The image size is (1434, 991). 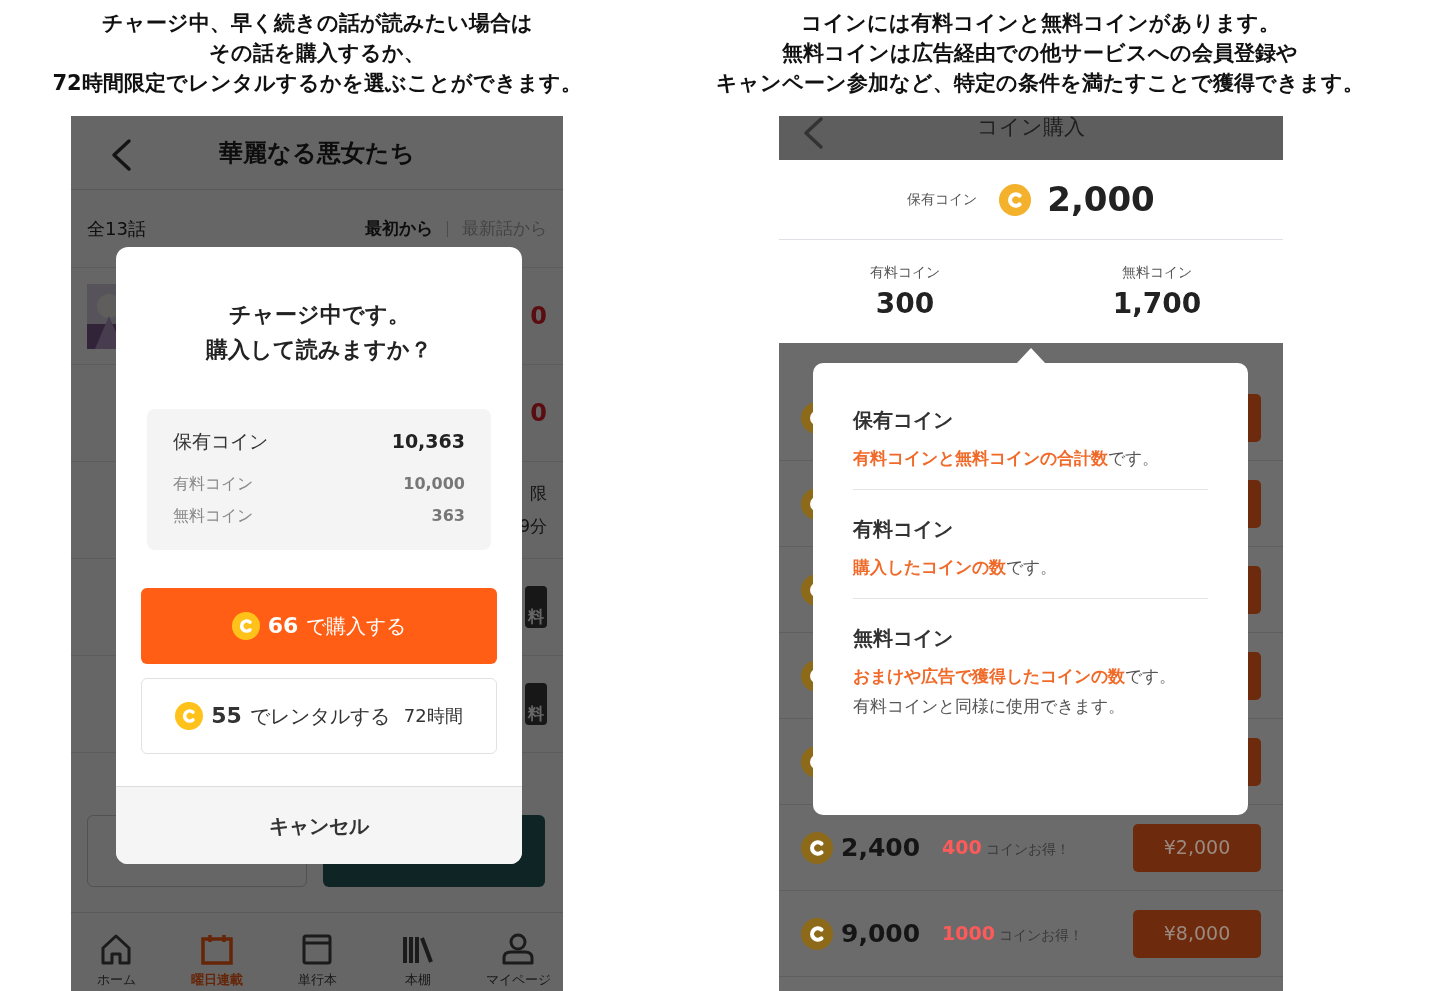 What do you see at coordinates (319, 715) in the screenshot?
I see `rent-button: 55 でレンタルする 72時間` at bounding box center [319, 715].